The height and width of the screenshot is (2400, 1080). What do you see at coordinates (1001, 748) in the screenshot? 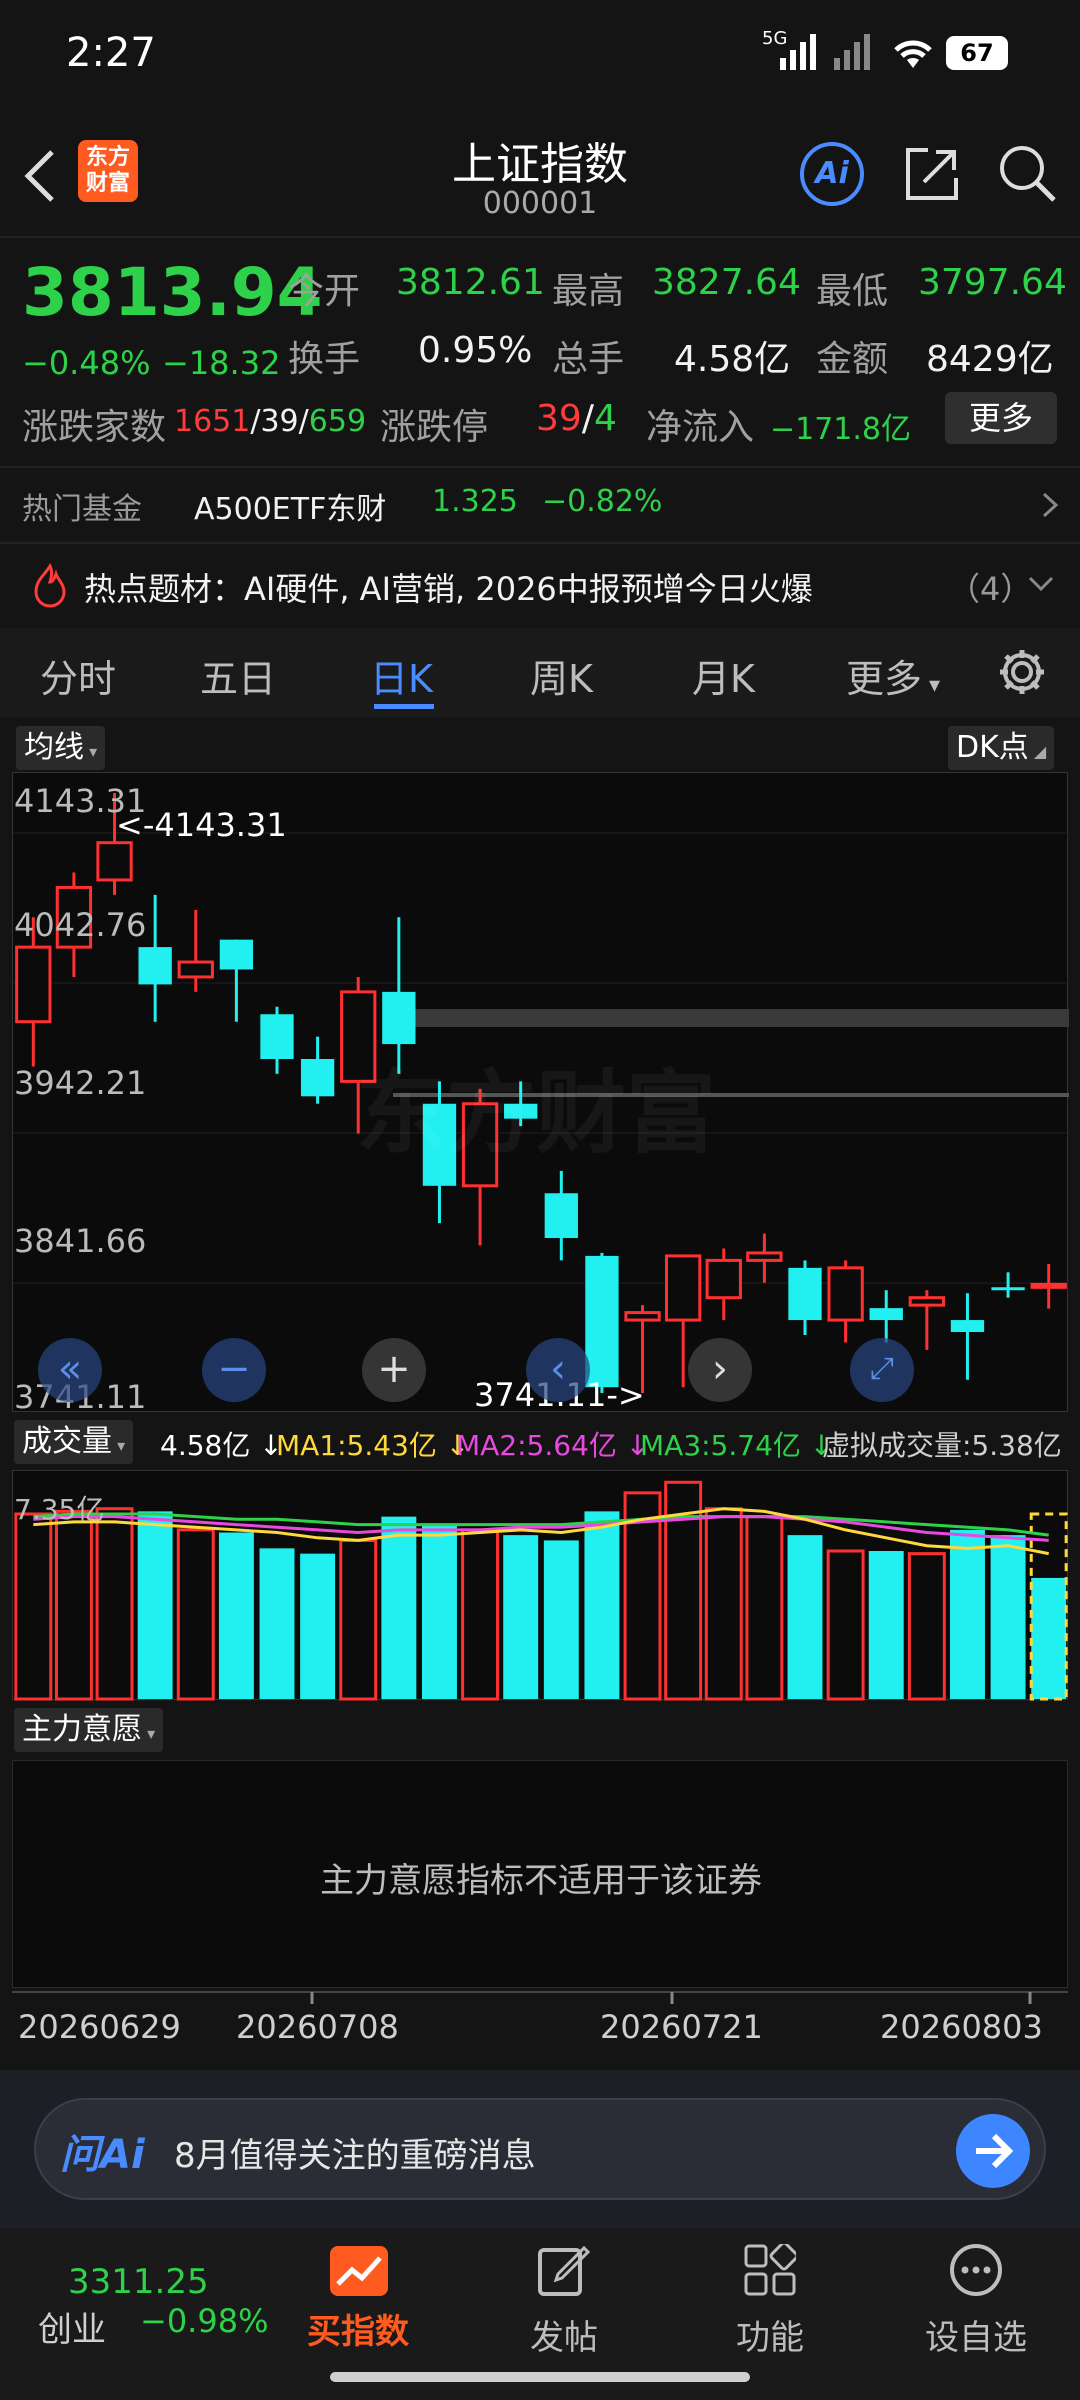
I see `dk-point-dropdown: DK点 ◢` at bounding box center [1001, 748].